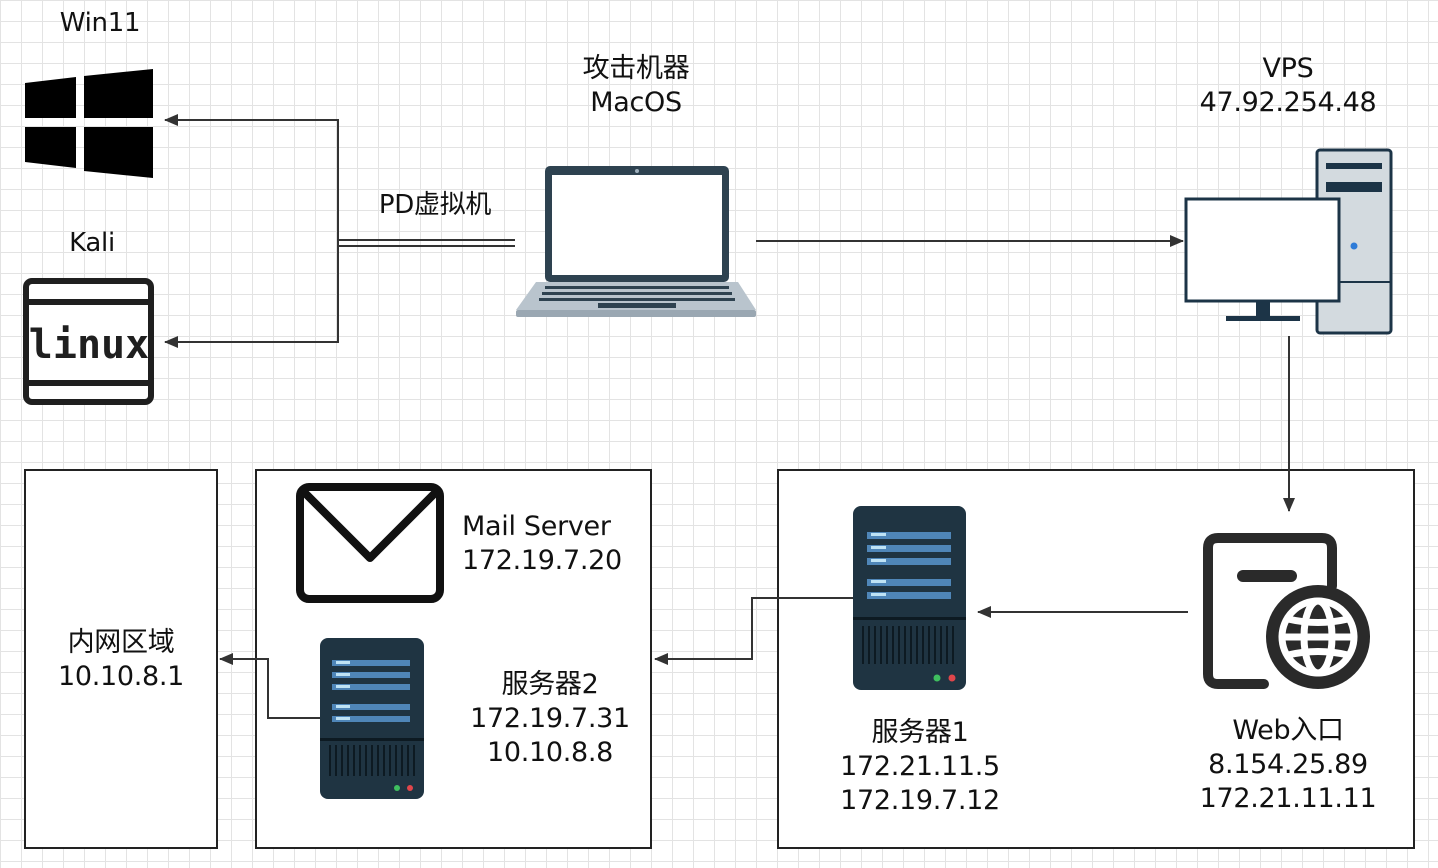 This screenshot has width=1438, height=868. Describe the element at coordinates (1288, 86) in the screenshot. I see `vps-label: VPS 47.92.254.48` at that location.